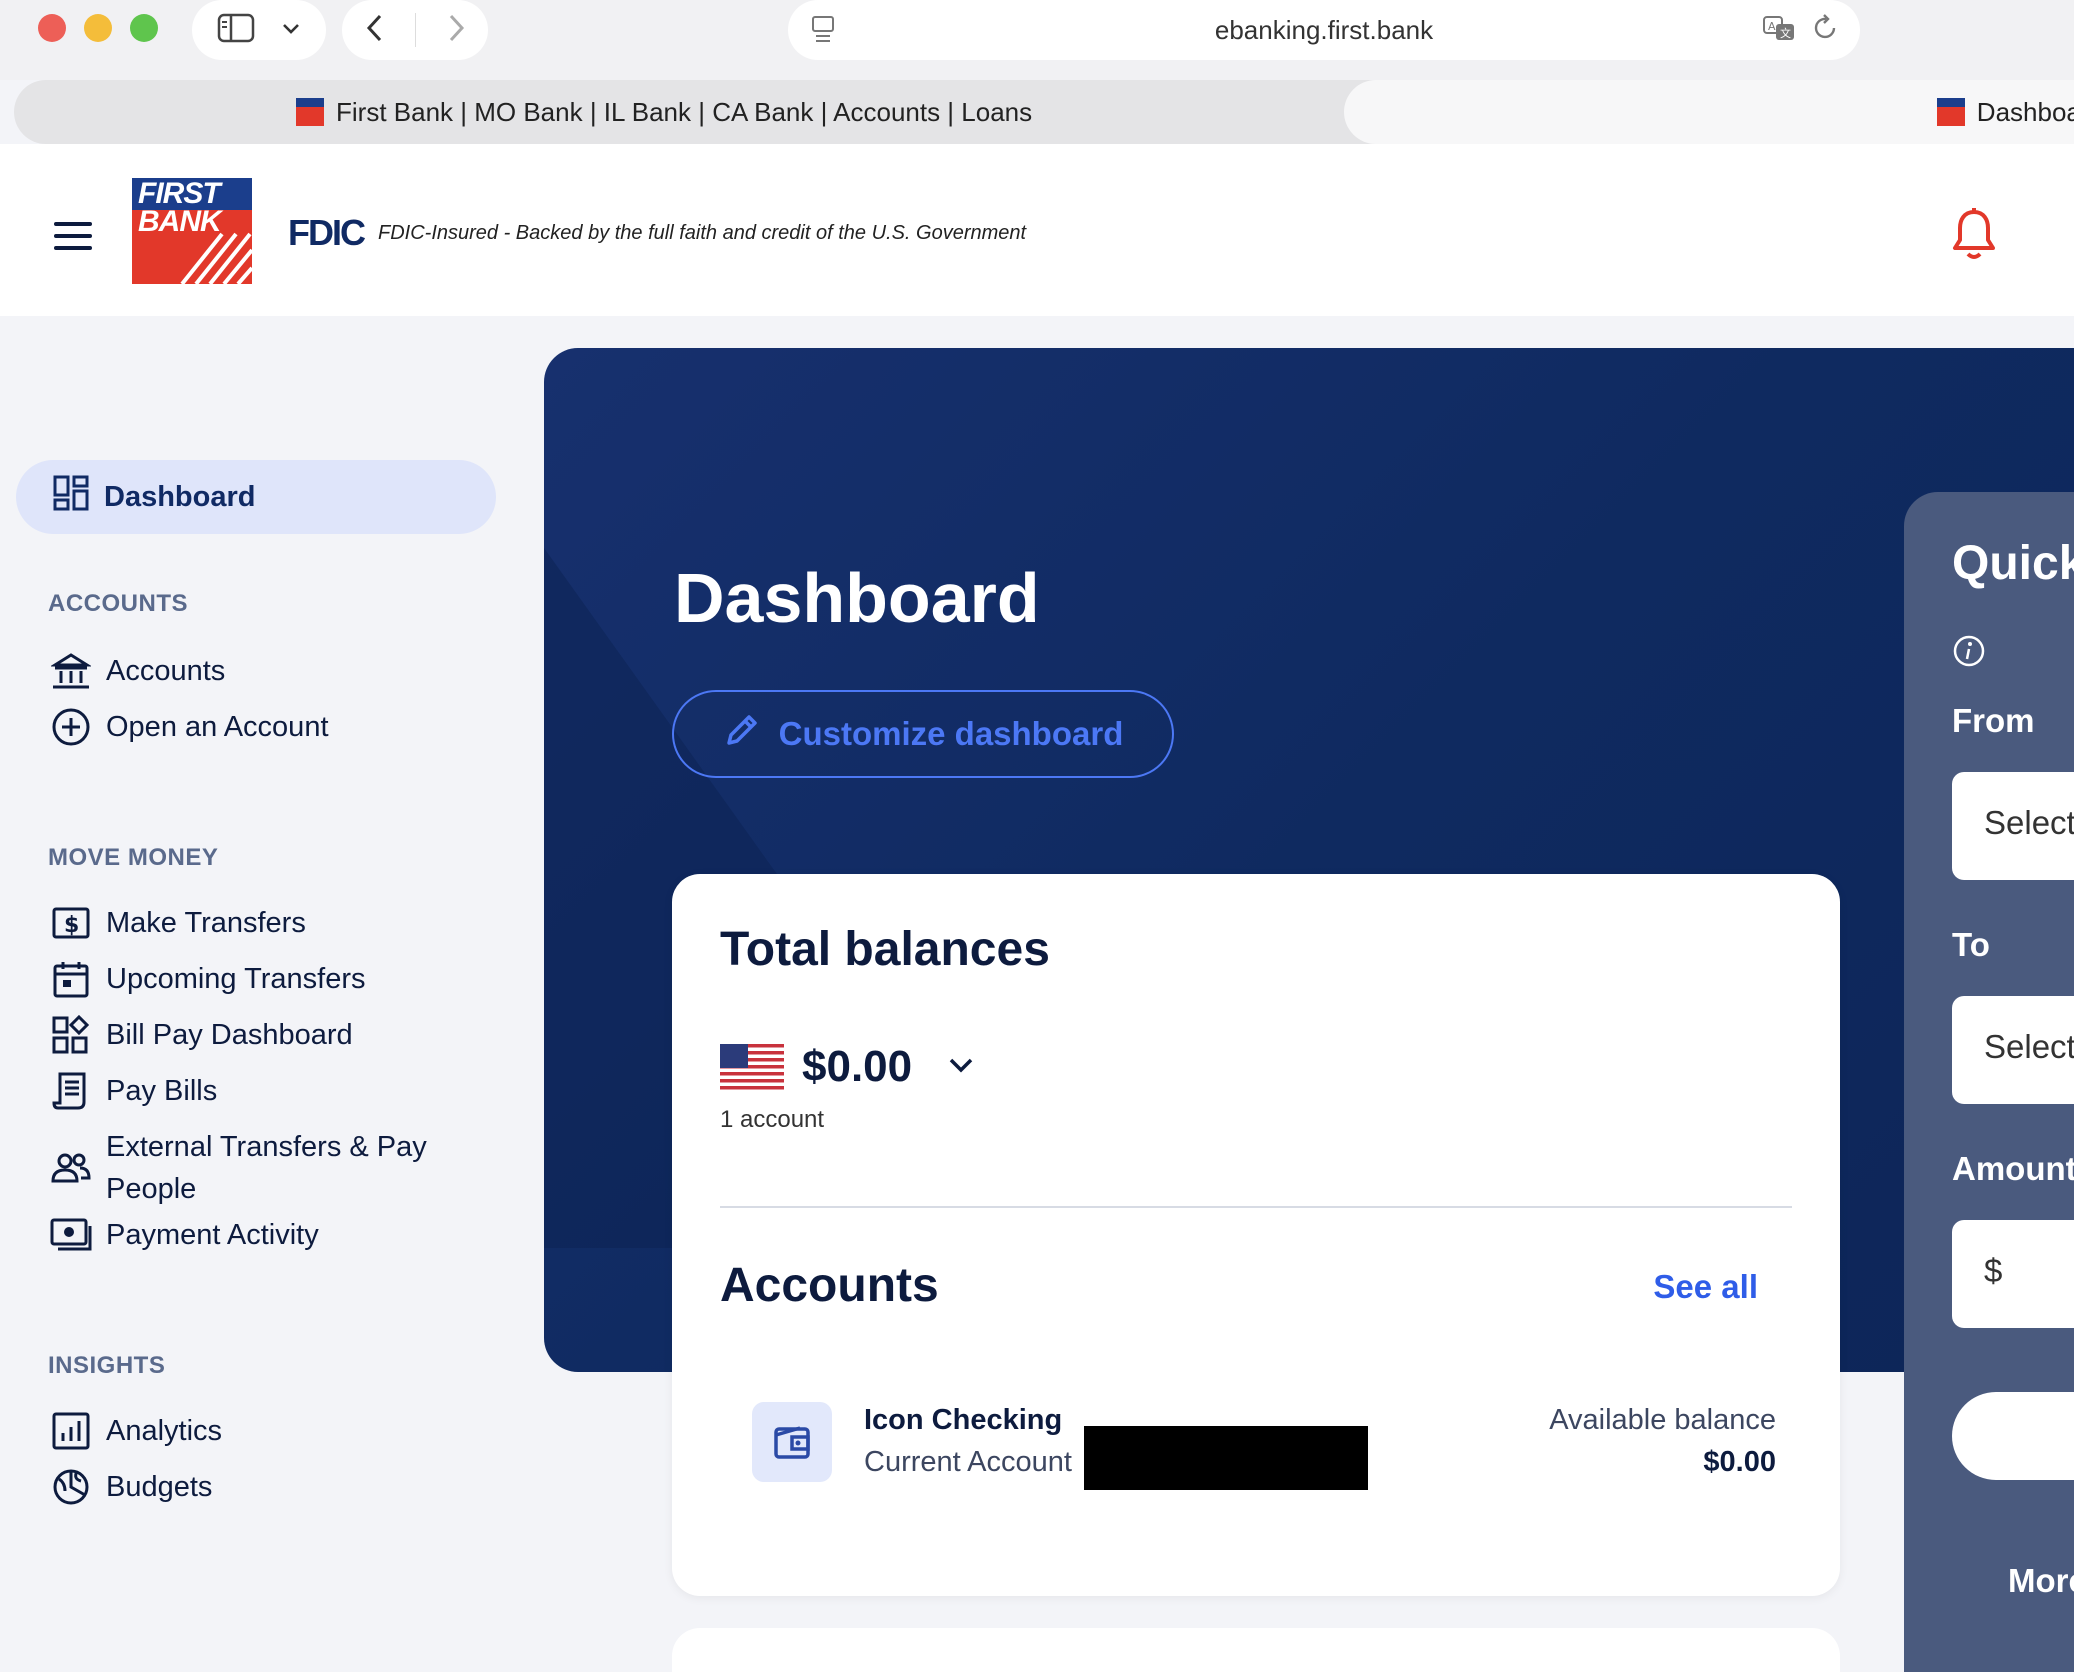 The image size is (2074, 1672). I want to click on logo-stripes-icon, so click(216, 258).